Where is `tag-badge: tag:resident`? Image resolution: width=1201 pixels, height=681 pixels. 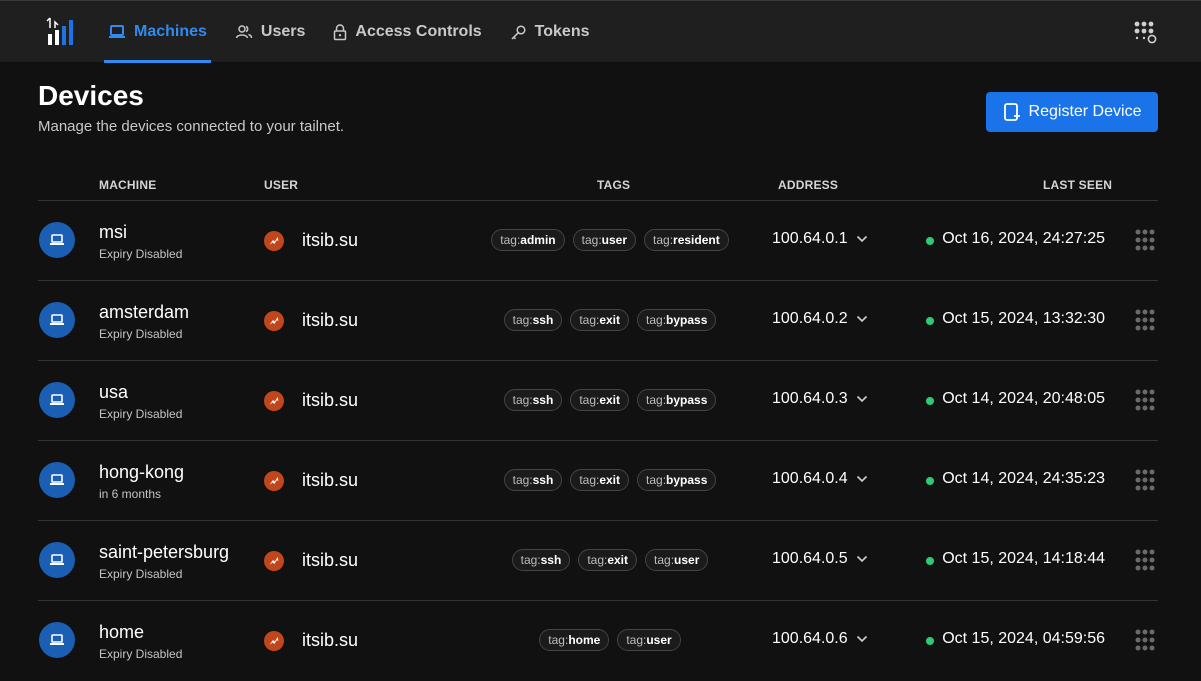 tag-badge: tag:resident is located at coordinates (686, 240).